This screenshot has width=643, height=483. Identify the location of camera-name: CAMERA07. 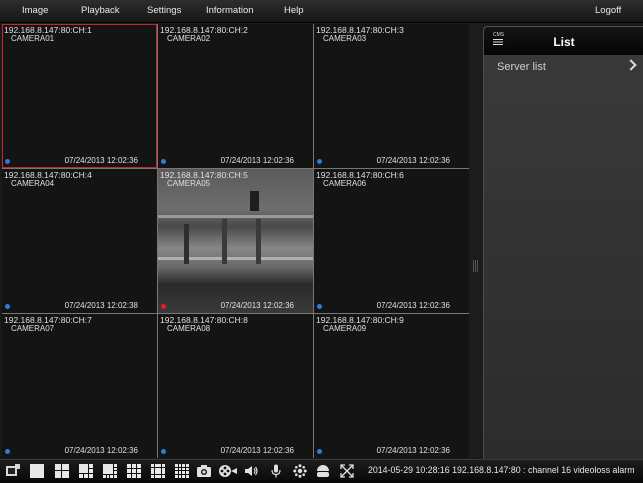
(33, 328).